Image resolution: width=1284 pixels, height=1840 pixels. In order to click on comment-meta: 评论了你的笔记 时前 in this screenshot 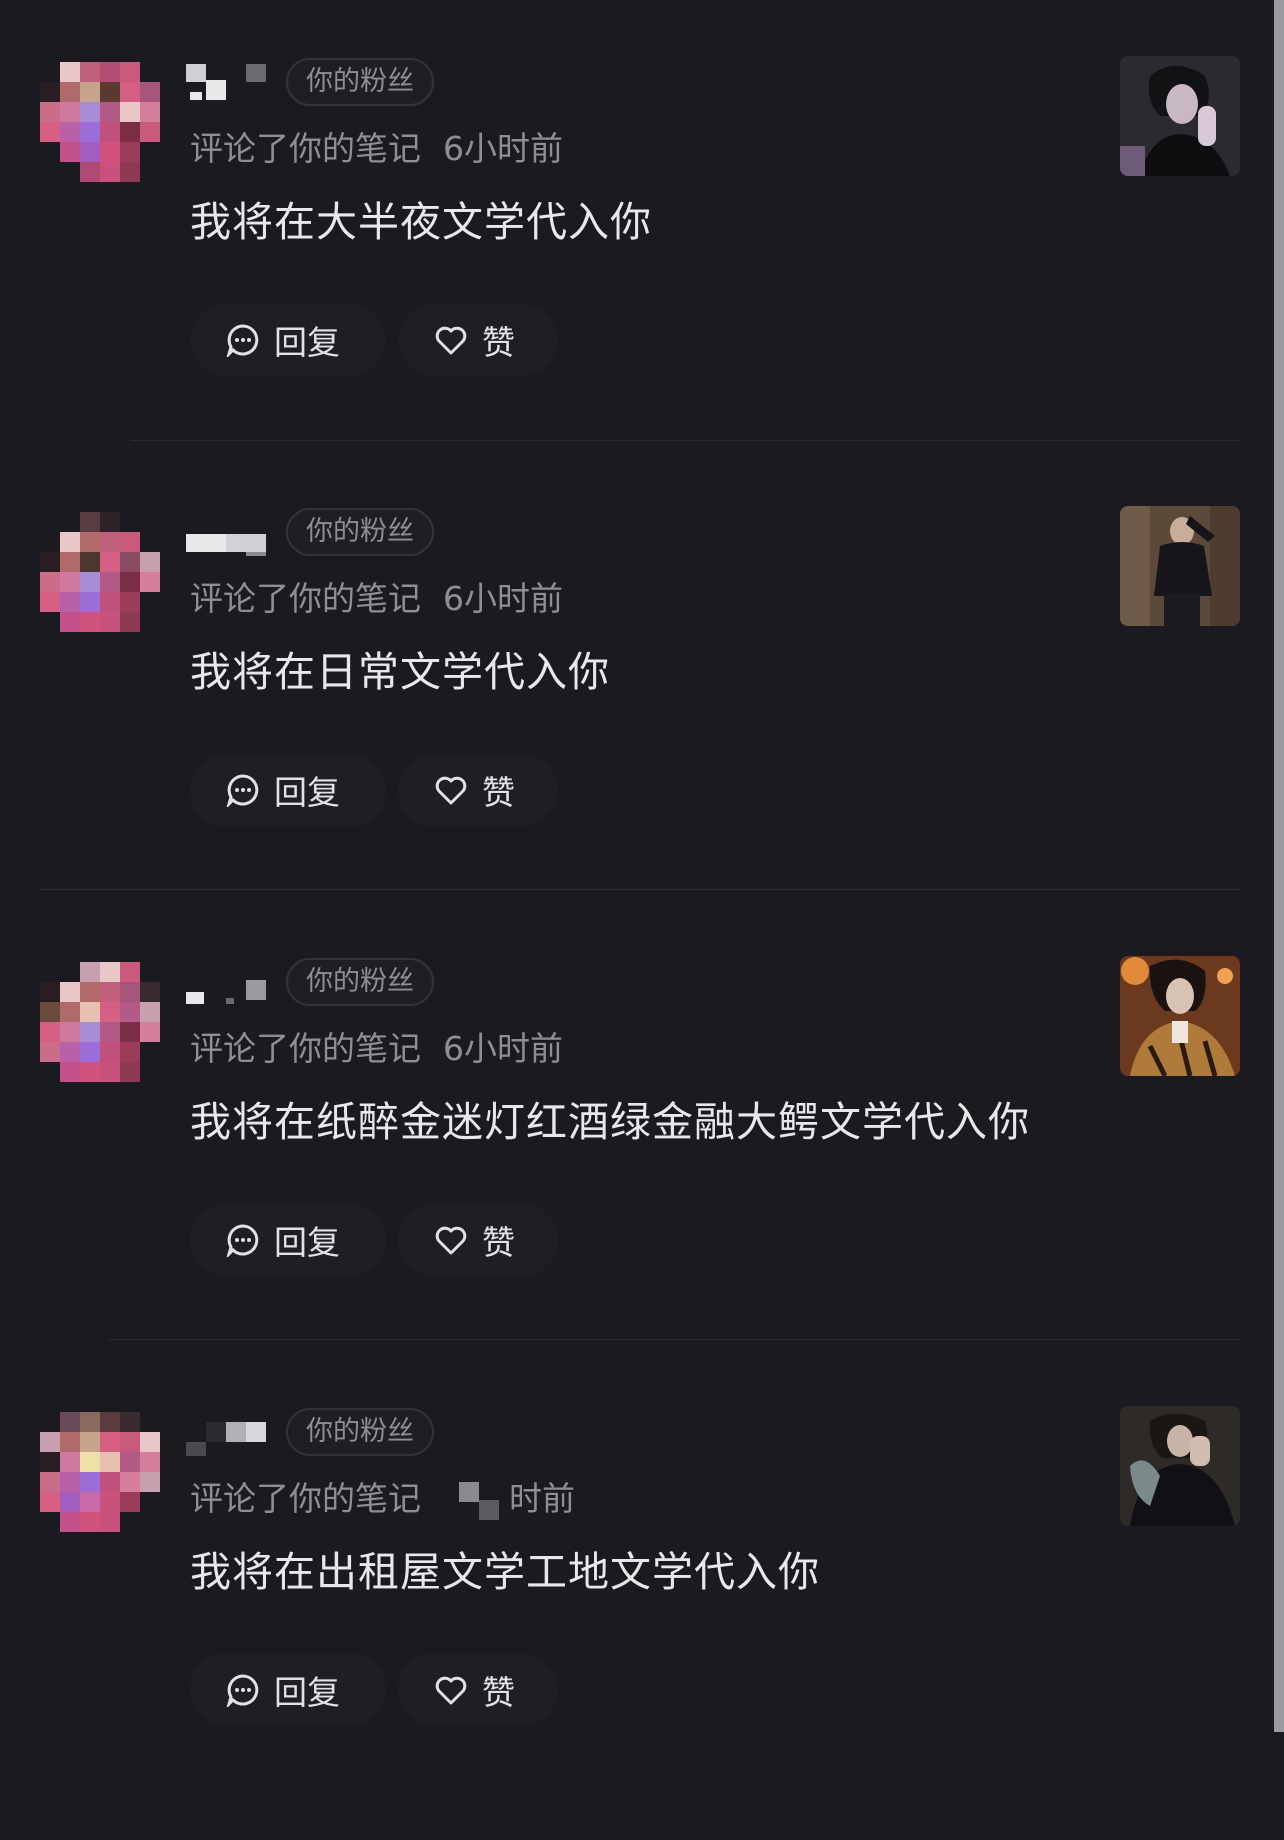, I will do `click(382, 1496)`.